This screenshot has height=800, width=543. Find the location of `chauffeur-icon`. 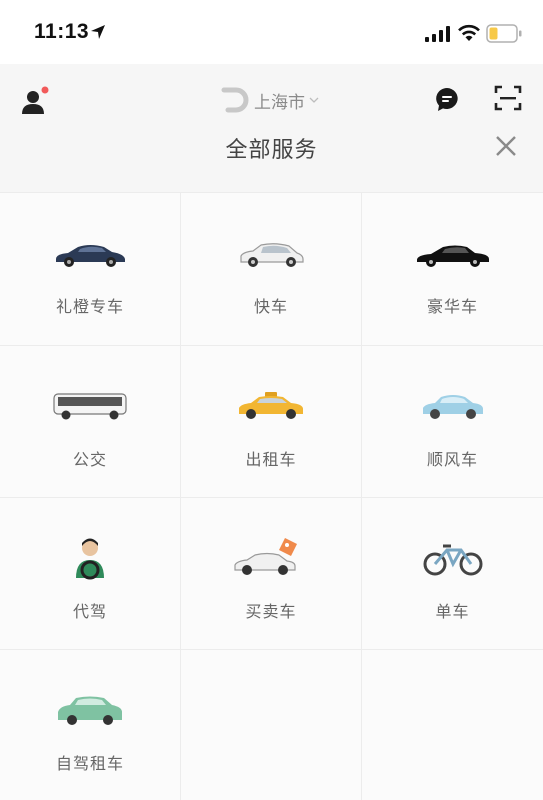

chauffeur-icon is located at coordinates (90, 559).